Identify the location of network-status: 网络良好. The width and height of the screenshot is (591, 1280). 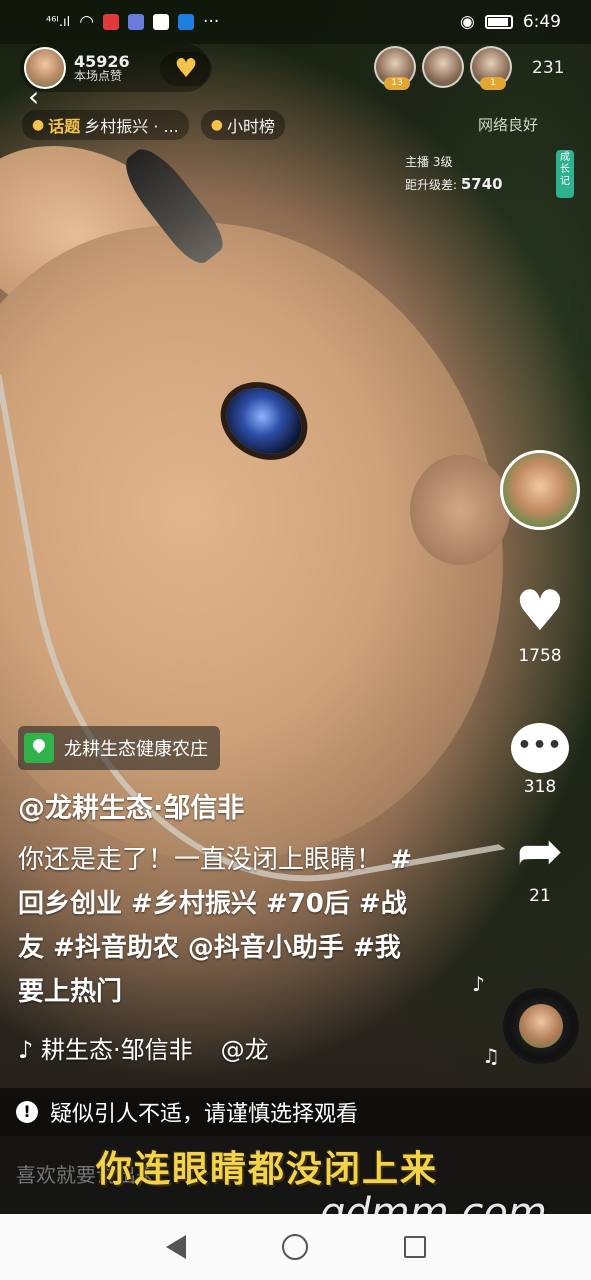
(508, 125).